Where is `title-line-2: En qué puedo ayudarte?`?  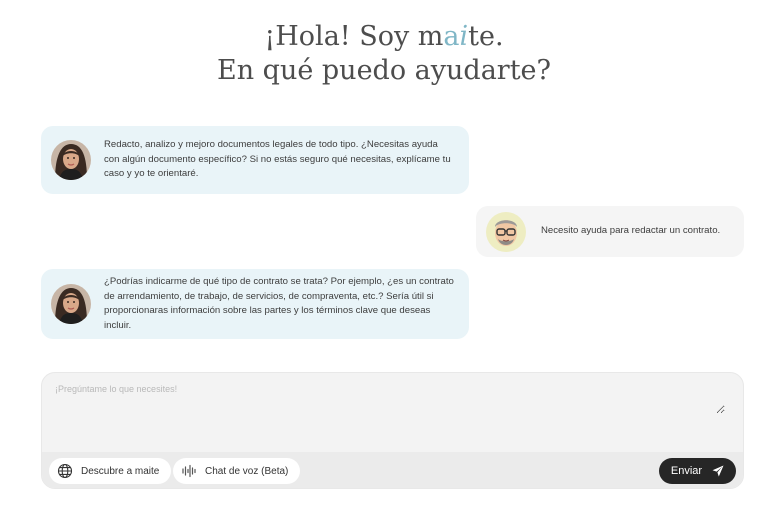 title-line-2: En qué puedo ayudarte? is located at coordinates (384, 70).